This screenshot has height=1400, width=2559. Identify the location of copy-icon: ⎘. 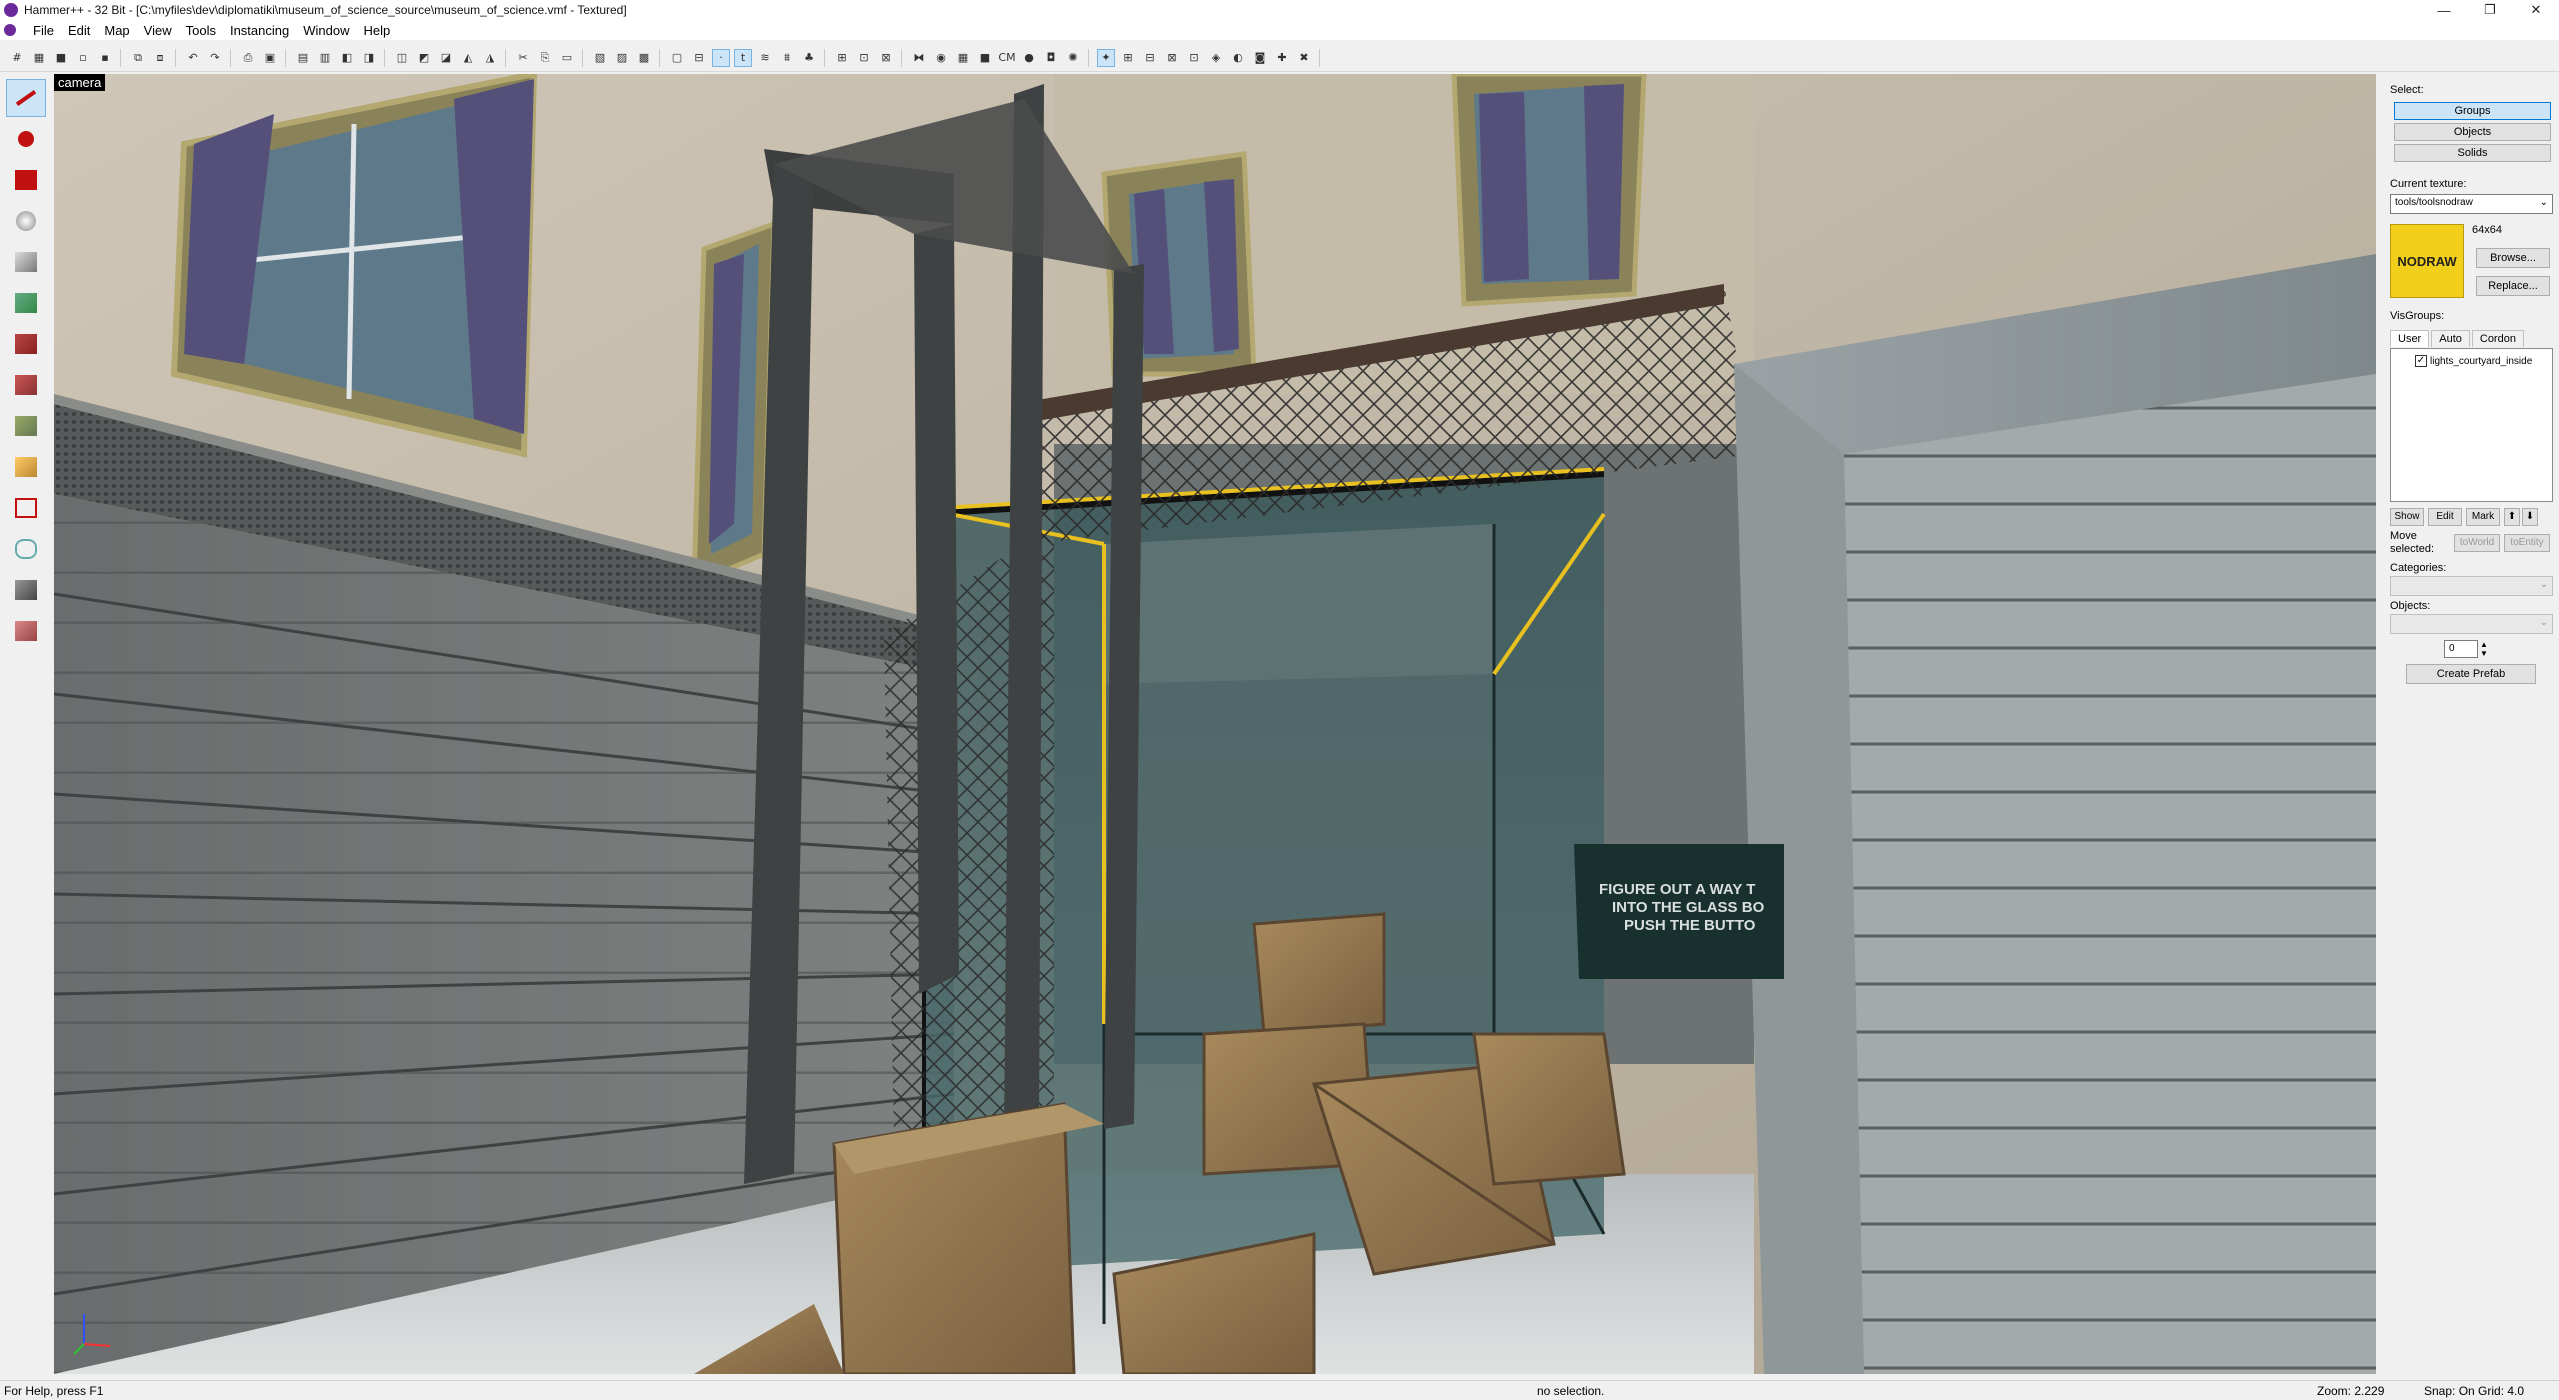
(545, 58).